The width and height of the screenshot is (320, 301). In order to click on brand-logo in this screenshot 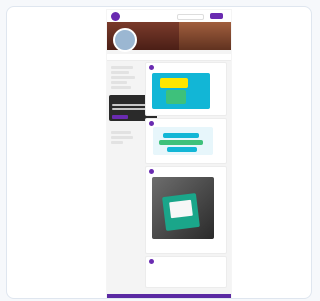, I will do `click(115, 16)`.